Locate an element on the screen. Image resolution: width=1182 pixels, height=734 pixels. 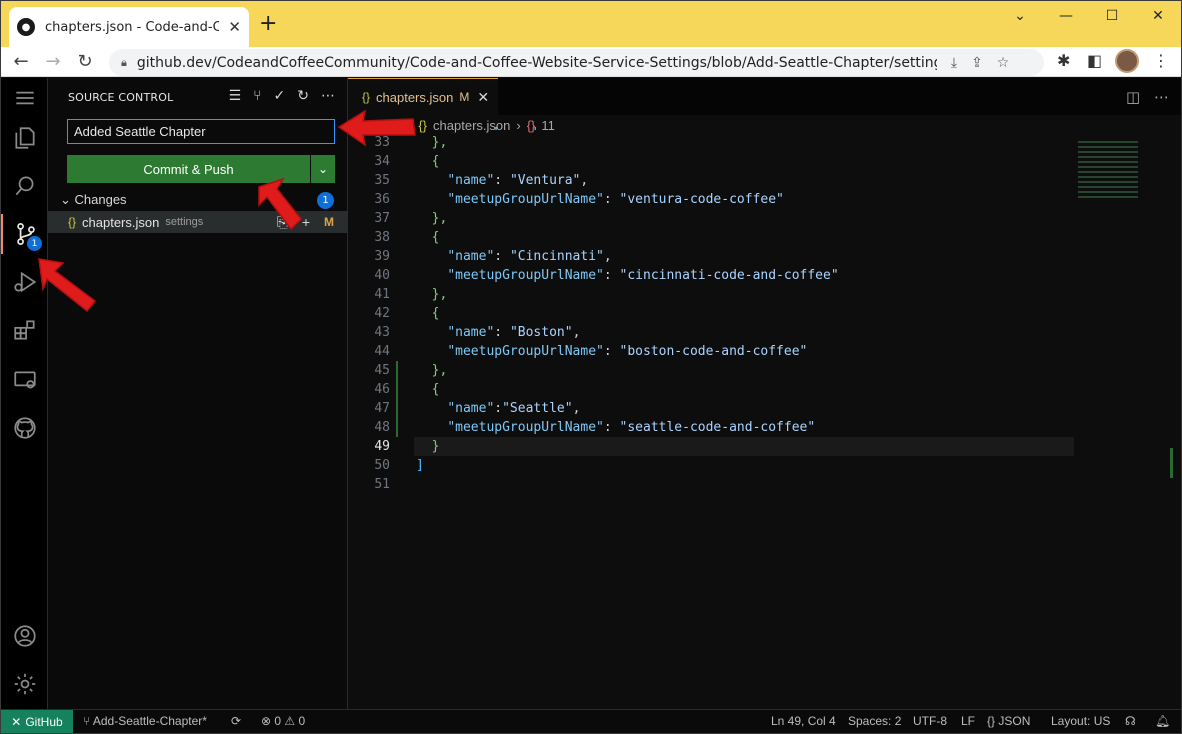
github-favicon-icon: ● is located at coordinates (26, 27).